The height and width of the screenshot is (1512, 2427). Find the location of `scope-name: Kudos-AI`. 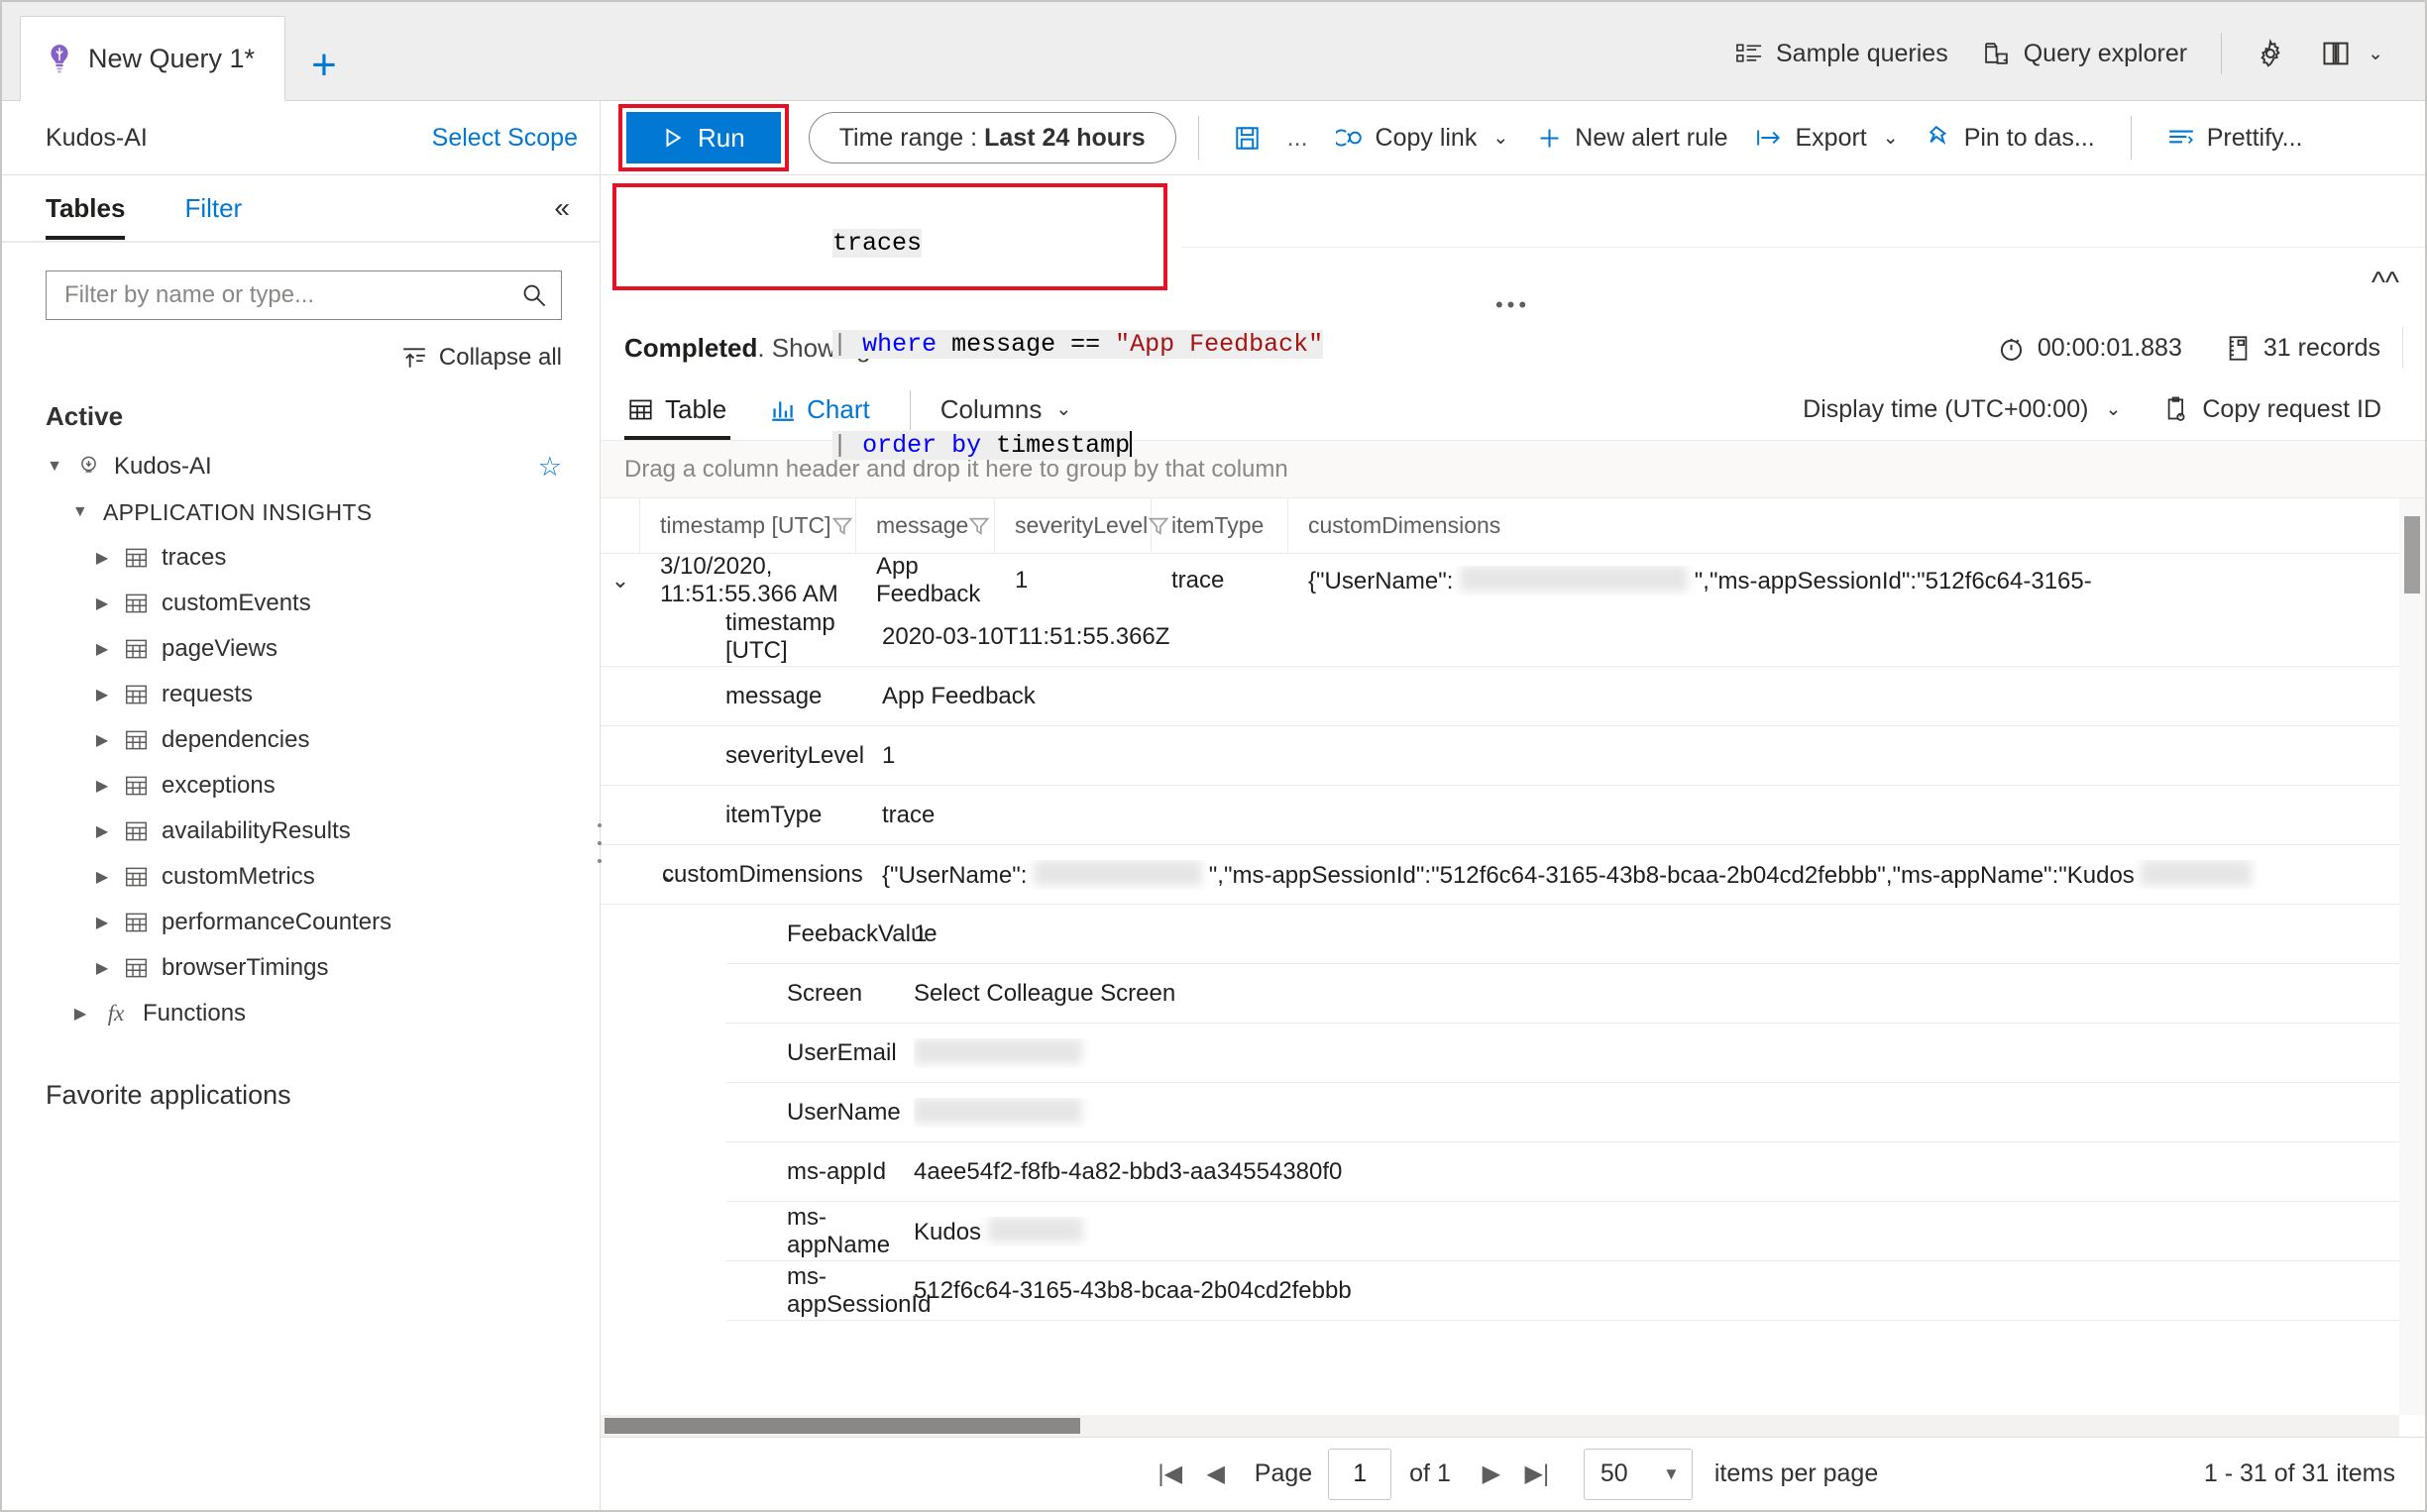

scope-name: Kudos-AI is located at coordinates (97, 137).